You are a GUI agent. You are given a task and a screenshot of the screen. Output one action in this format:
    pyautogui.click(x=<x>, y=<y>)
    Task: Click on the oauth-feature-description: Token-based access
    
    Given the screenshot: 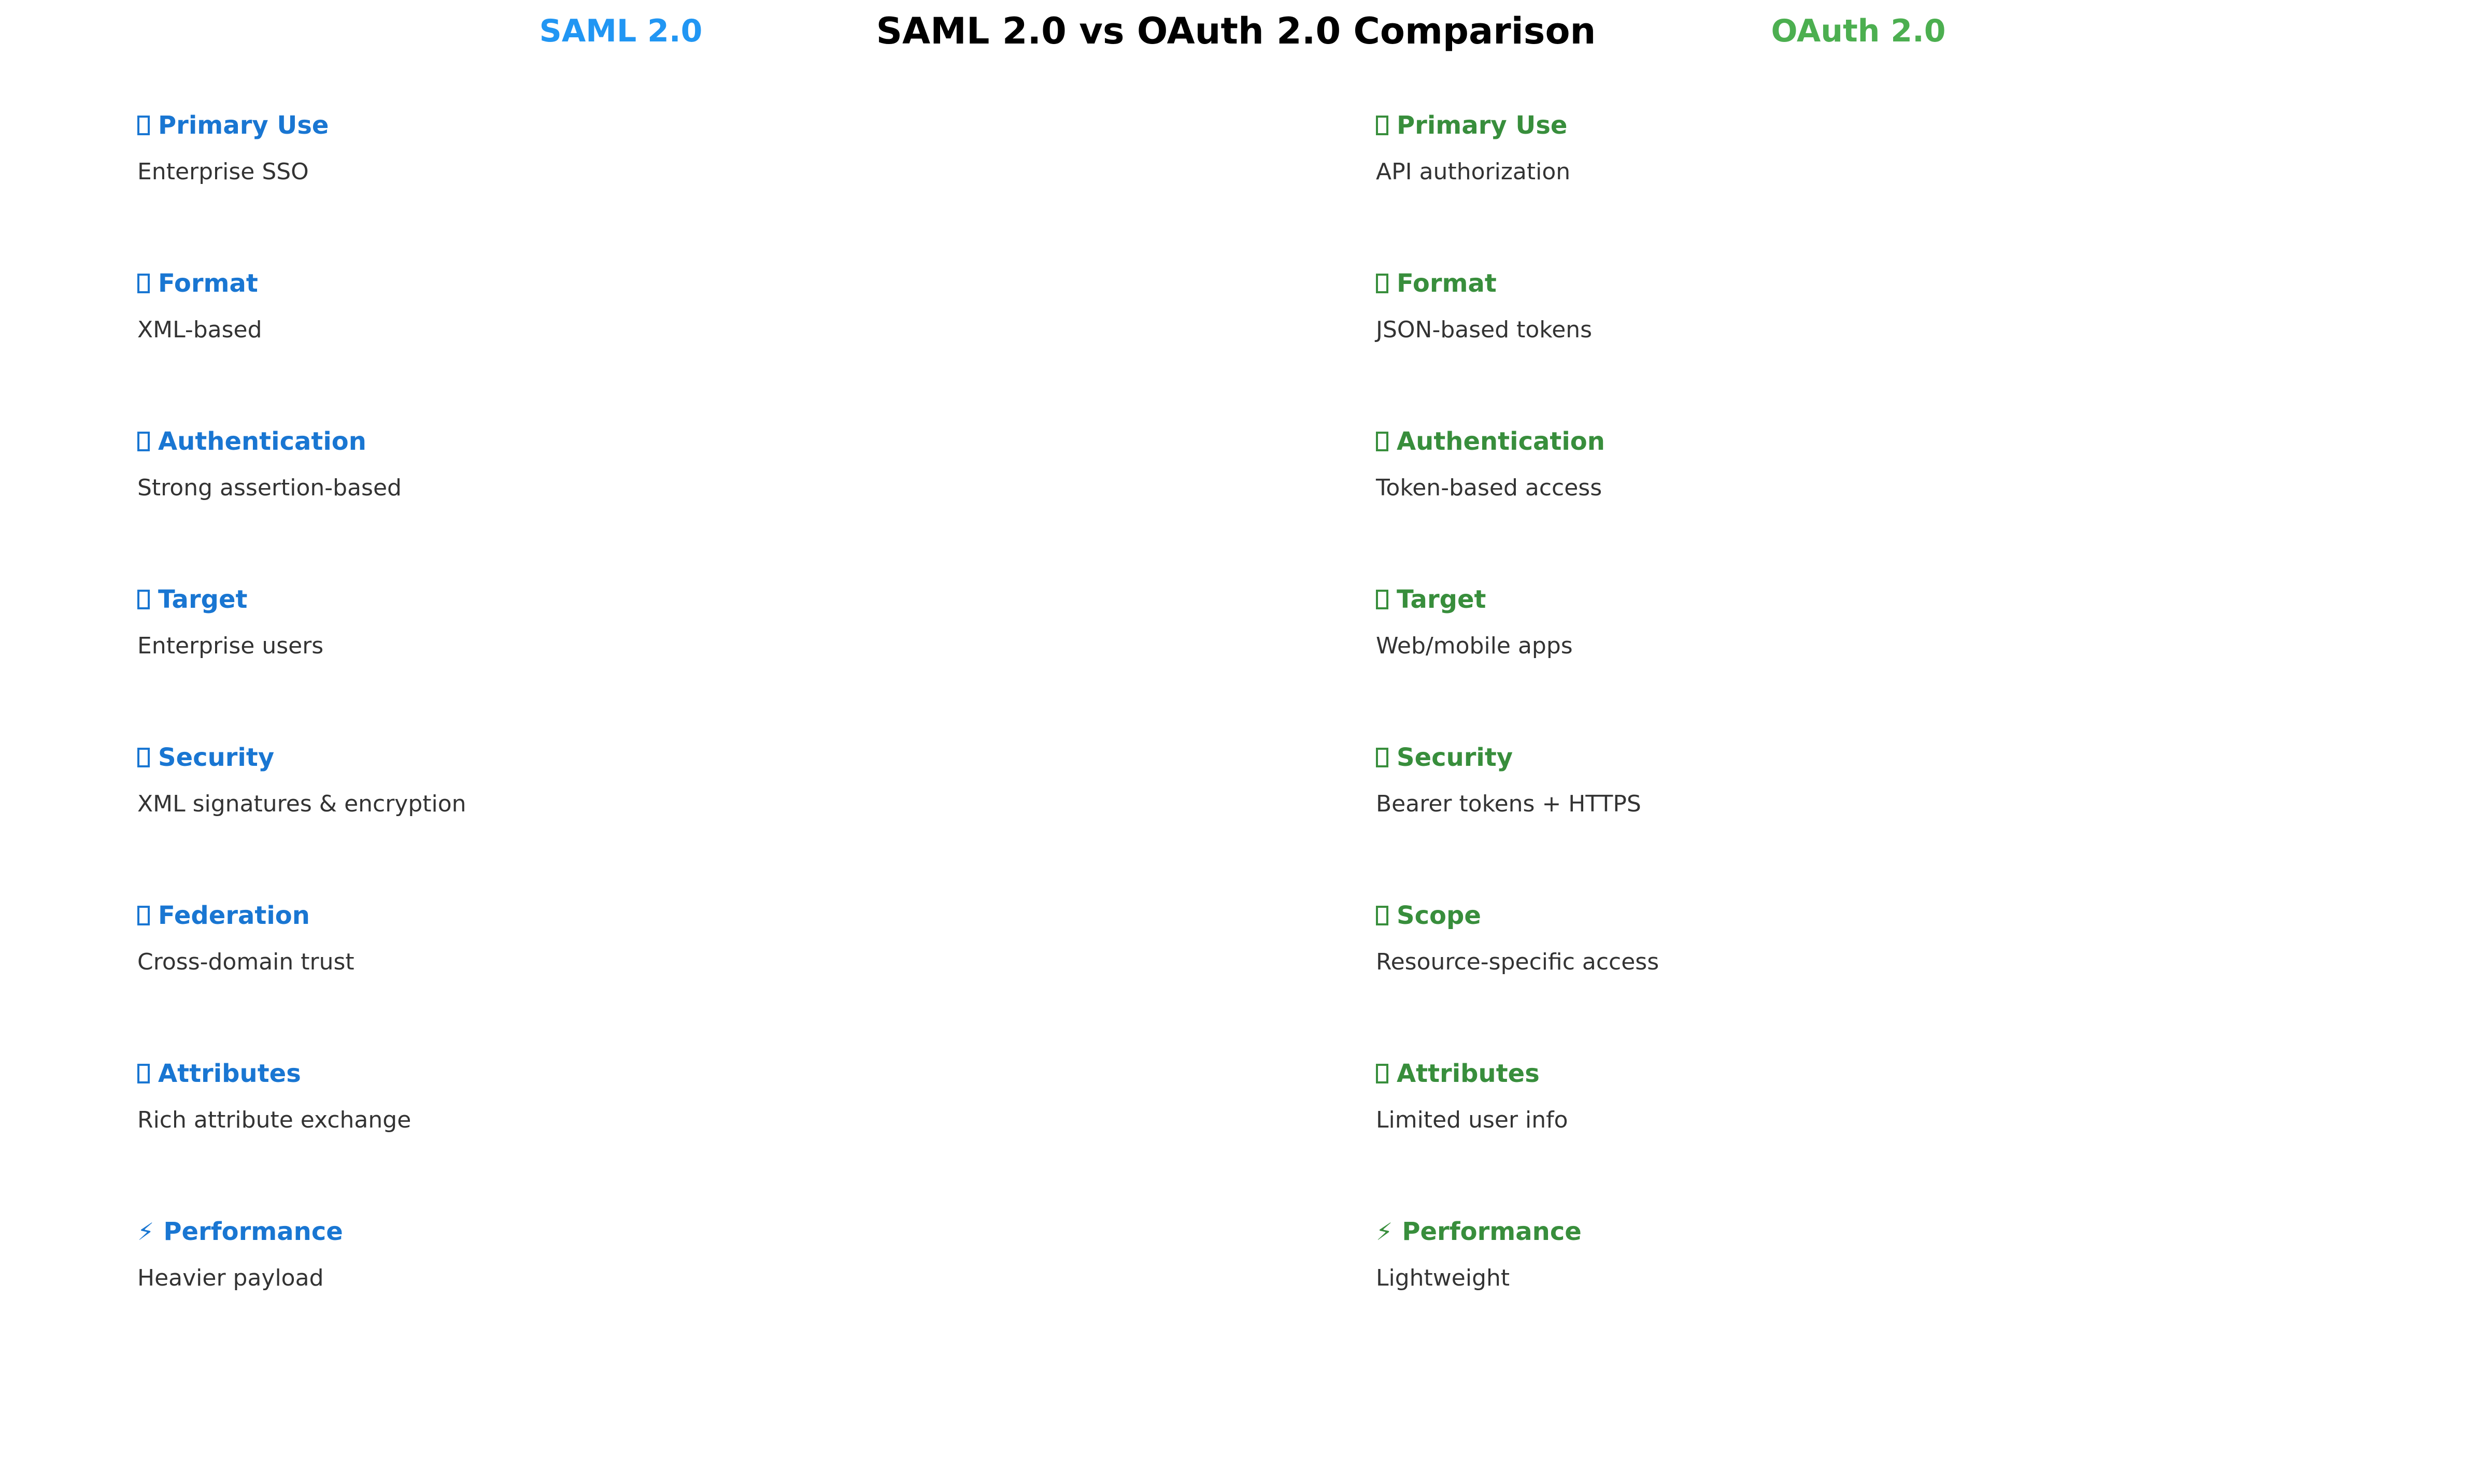 What is the action you would take?
    pyautogui.click(x=1489, y=488)
    